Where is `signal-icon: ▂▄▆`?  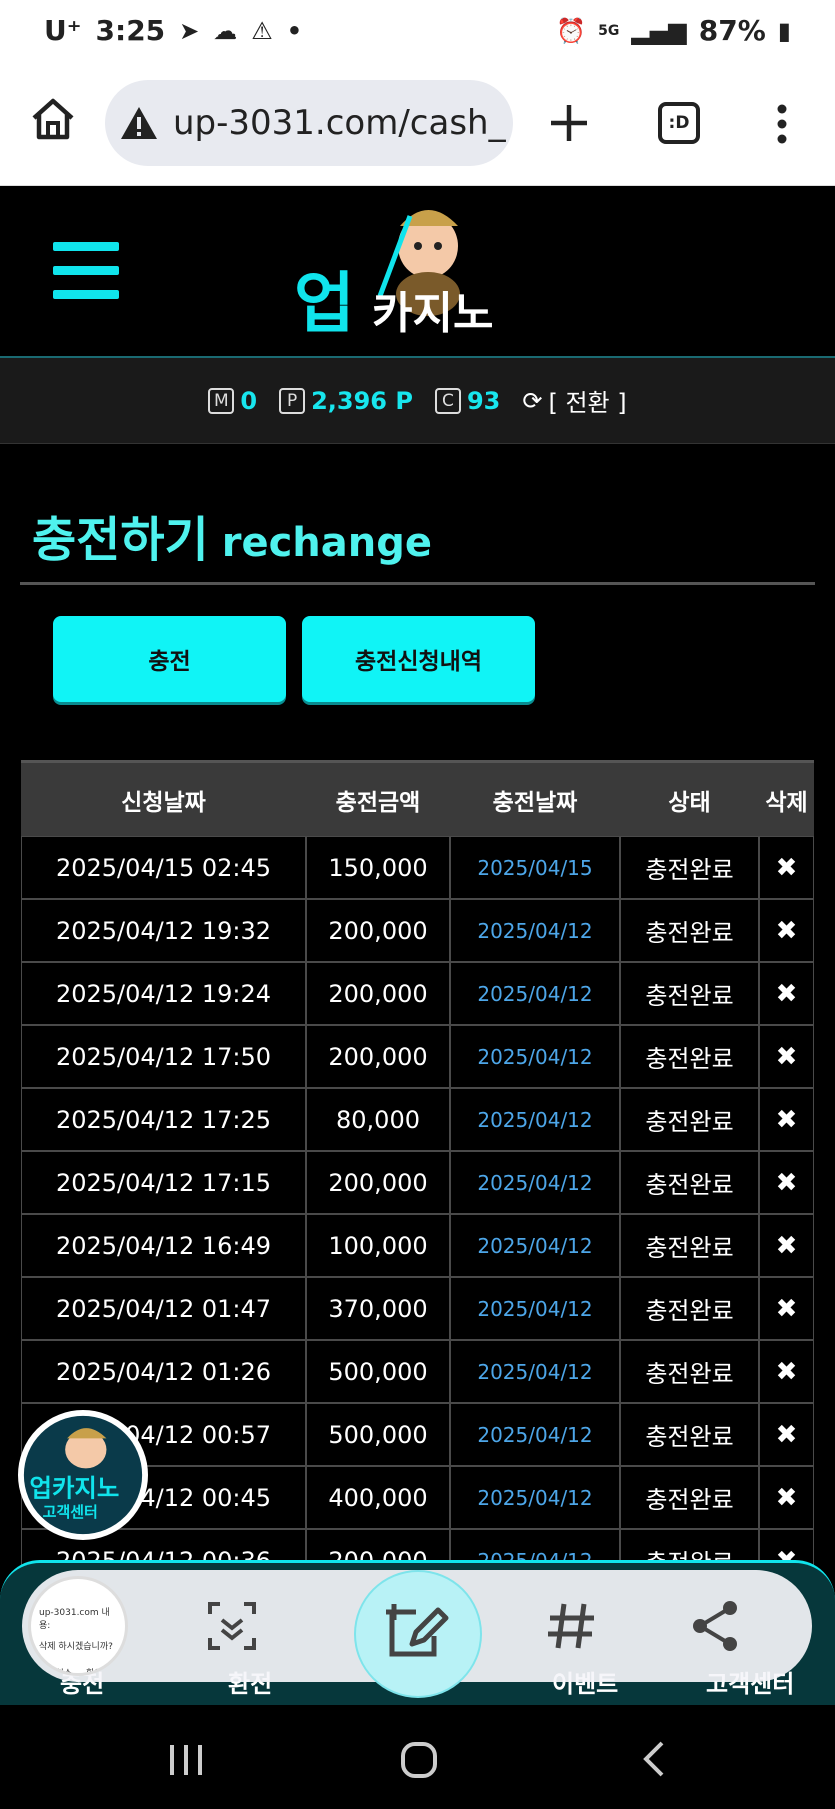 signal-icon: ▂▄▆ is located at coordinates (659, 30).